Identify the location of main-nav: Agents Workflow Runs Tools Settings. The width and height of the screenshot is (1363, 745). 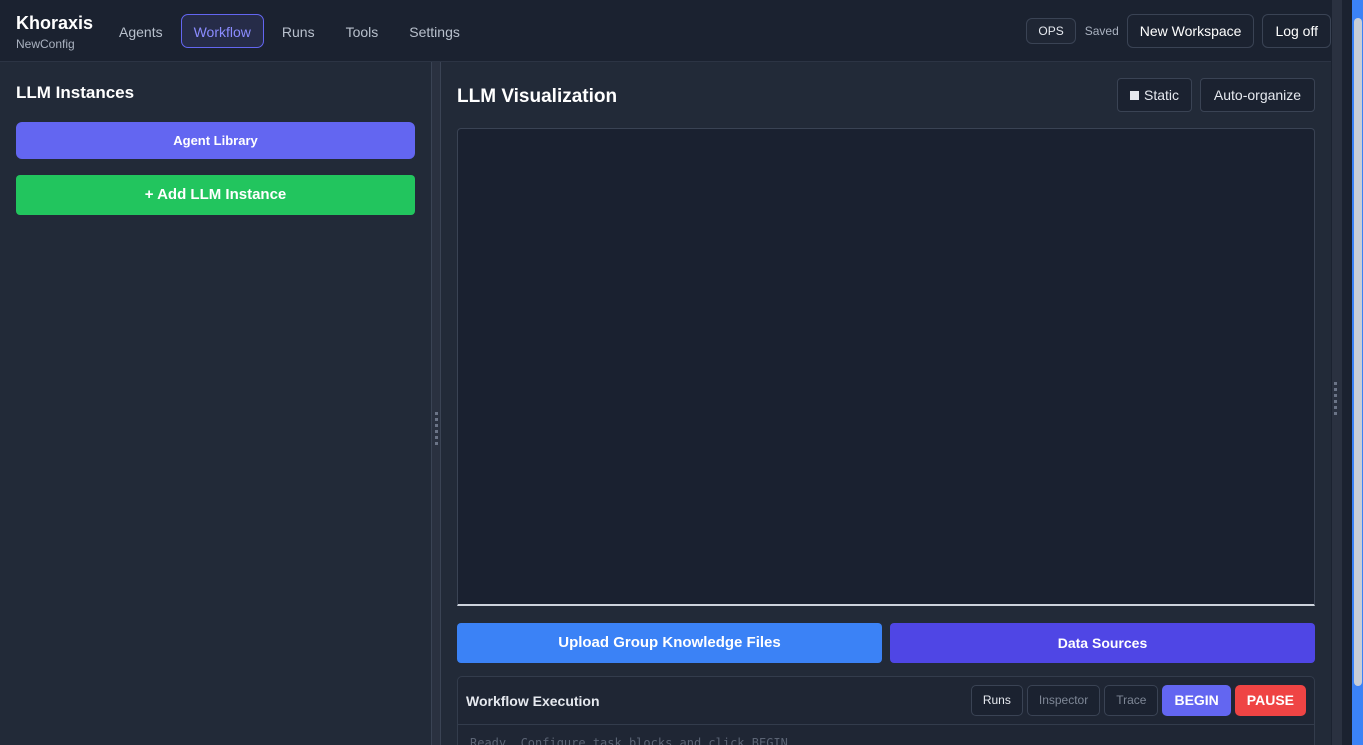
(292, 31).